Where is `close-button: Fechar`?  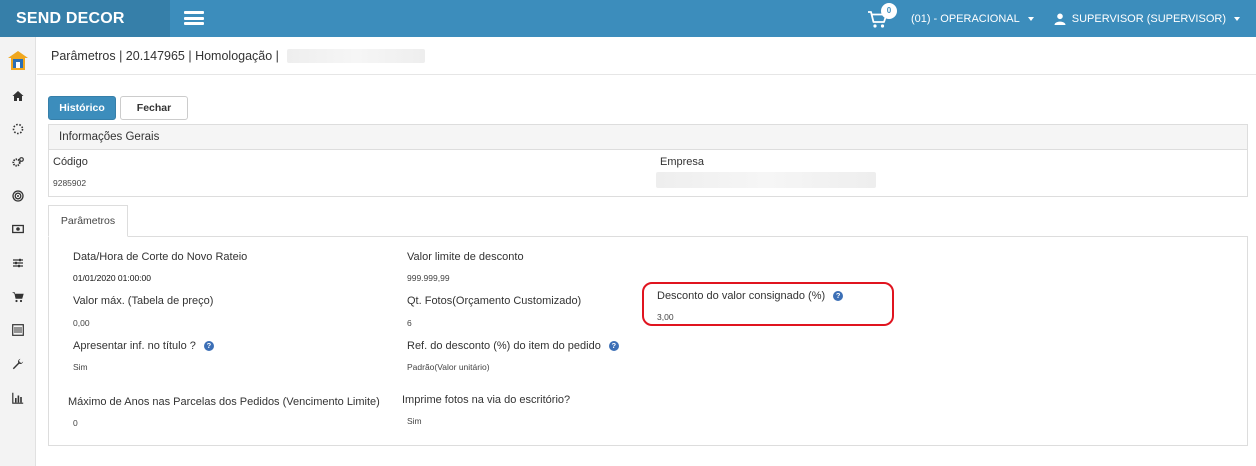 close-button: Fechar is located at coordinates (154, 108).